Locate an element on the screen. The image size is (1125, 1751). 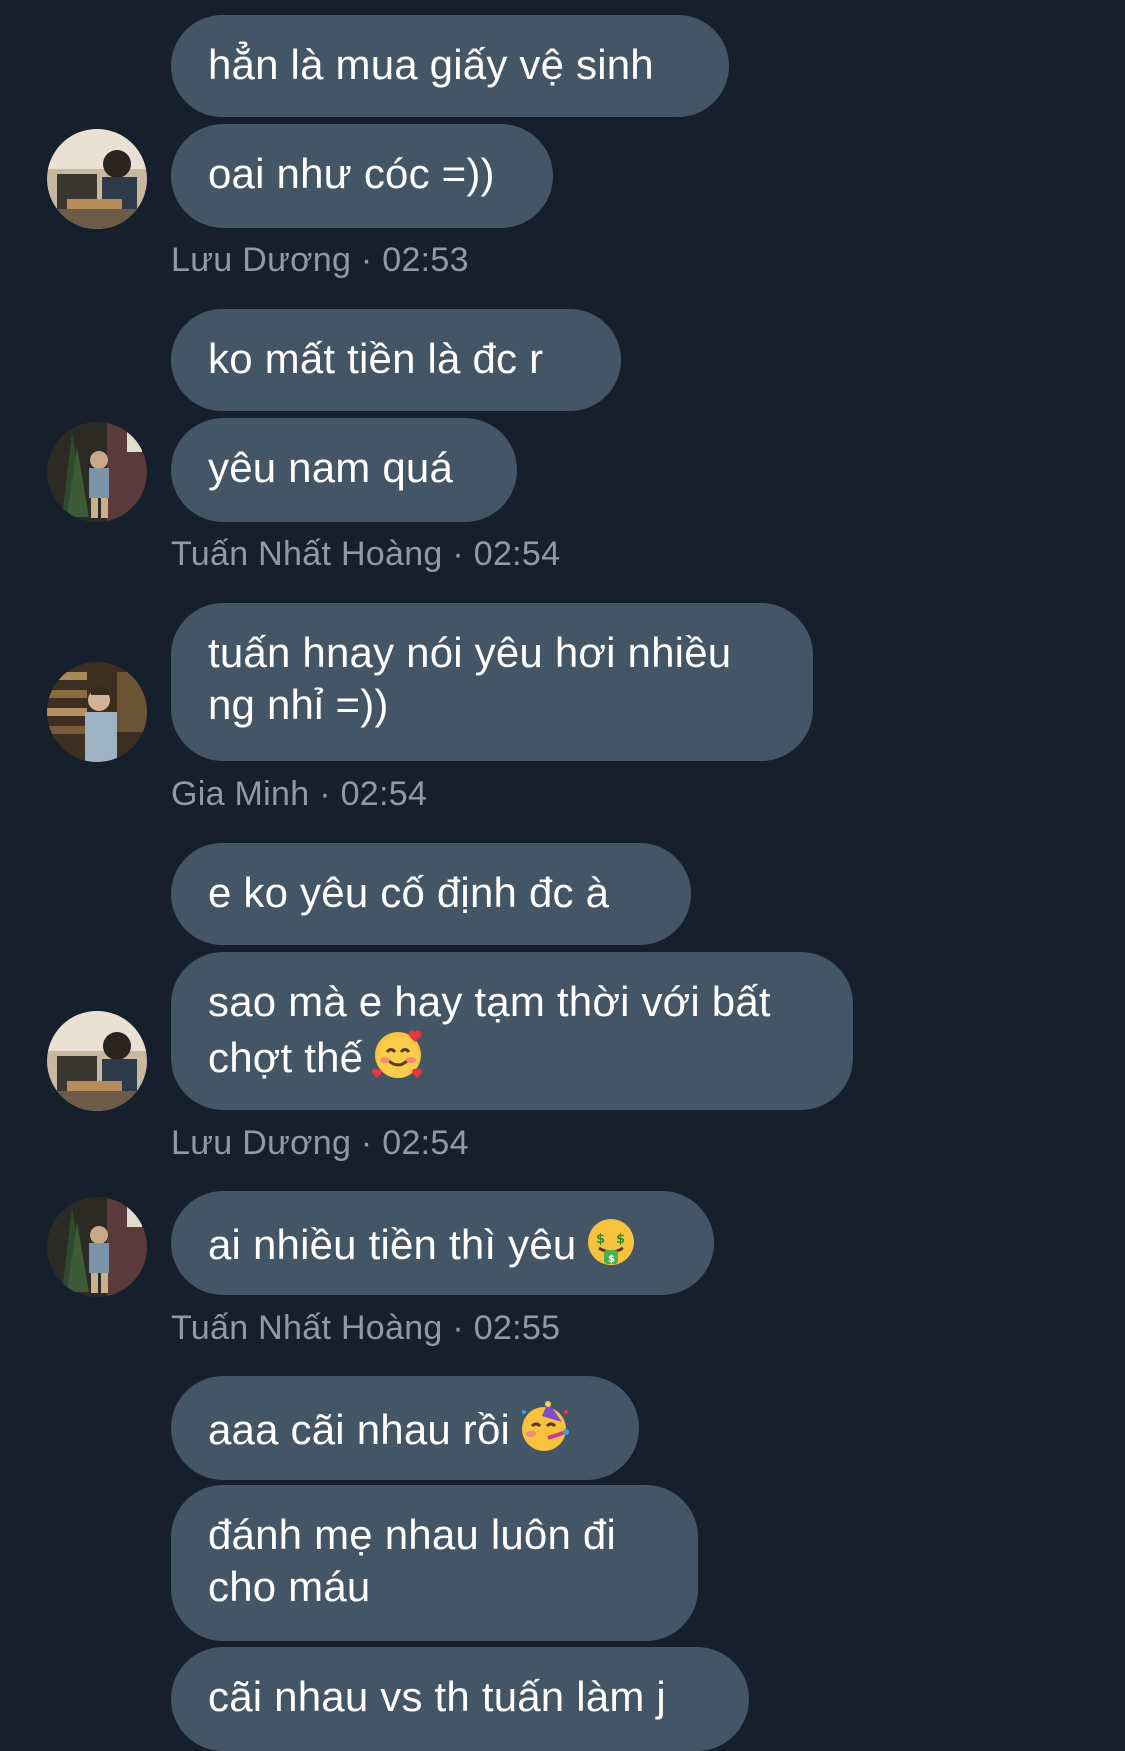
message-bubble: tuấn hnay nói yêu hơi nhiều ng nhỉ =)) is located at coordinates (492, 682).